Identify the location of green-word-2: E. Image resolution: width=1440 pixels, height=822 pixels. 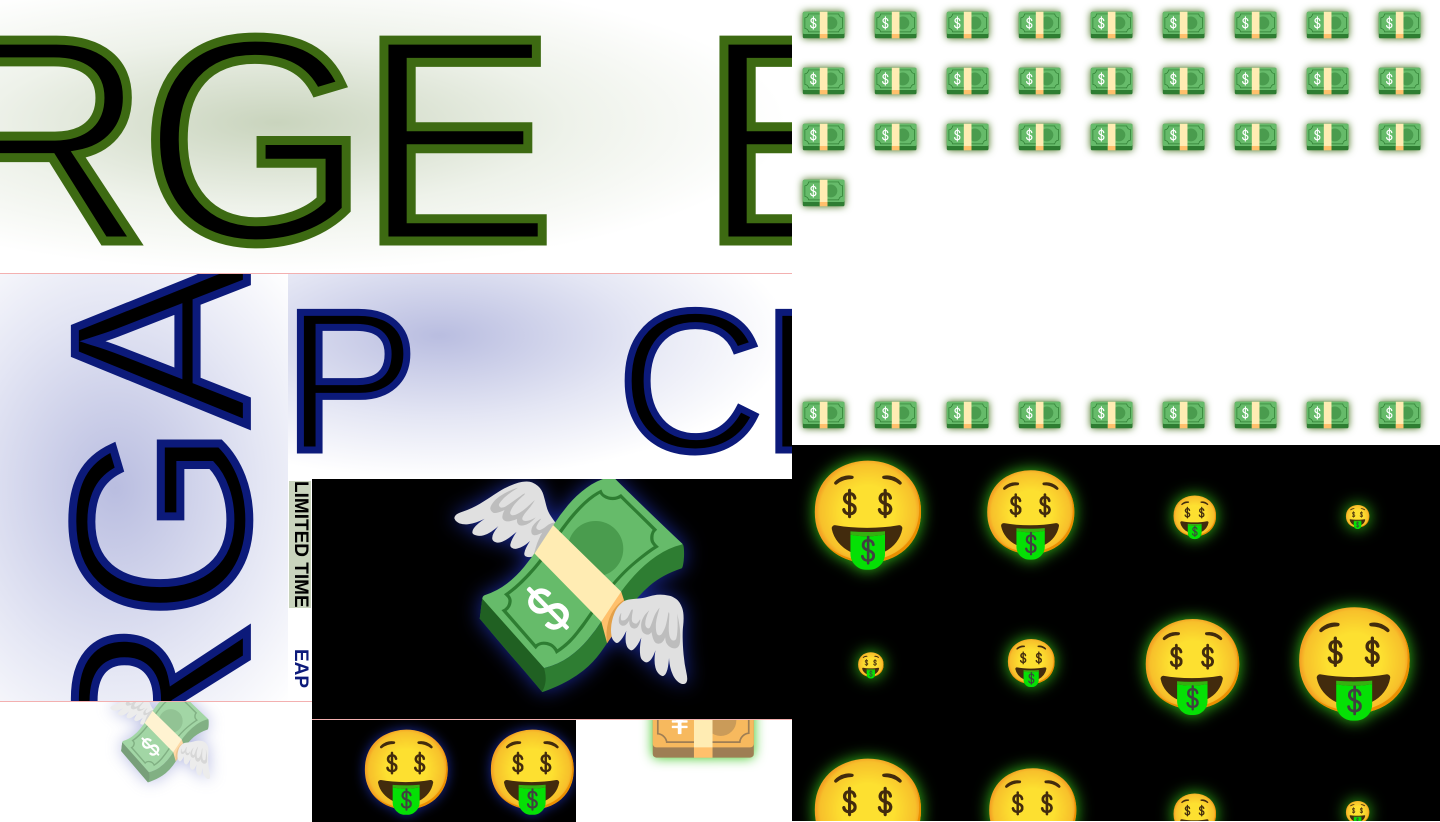
(744, 136).